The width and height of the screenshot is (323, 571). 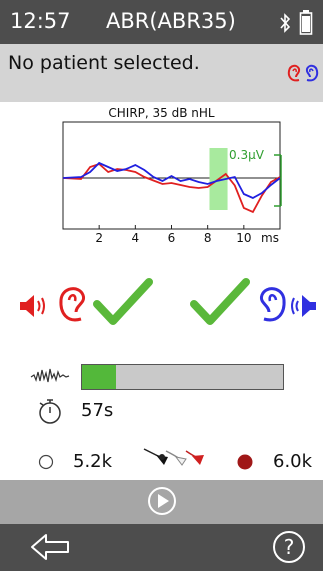 I want to click on x-tick-label: 10, so click(x=243, y=238).